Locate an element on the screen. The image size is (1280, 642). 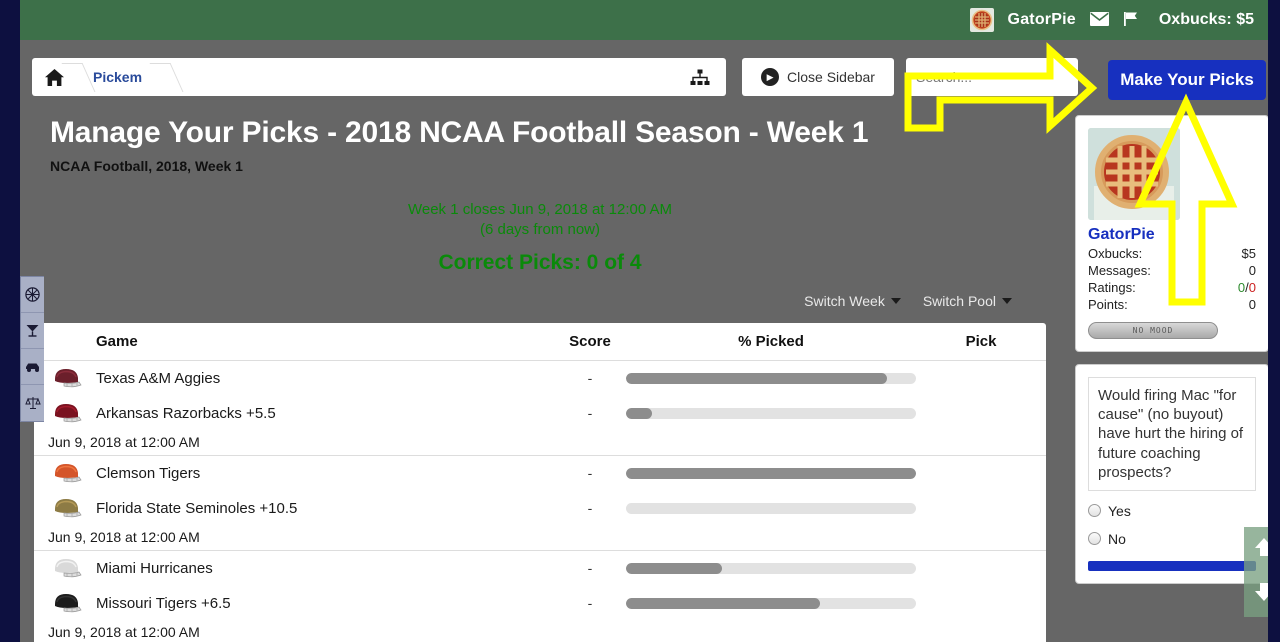
search-box is located at coordinates (992, 77).